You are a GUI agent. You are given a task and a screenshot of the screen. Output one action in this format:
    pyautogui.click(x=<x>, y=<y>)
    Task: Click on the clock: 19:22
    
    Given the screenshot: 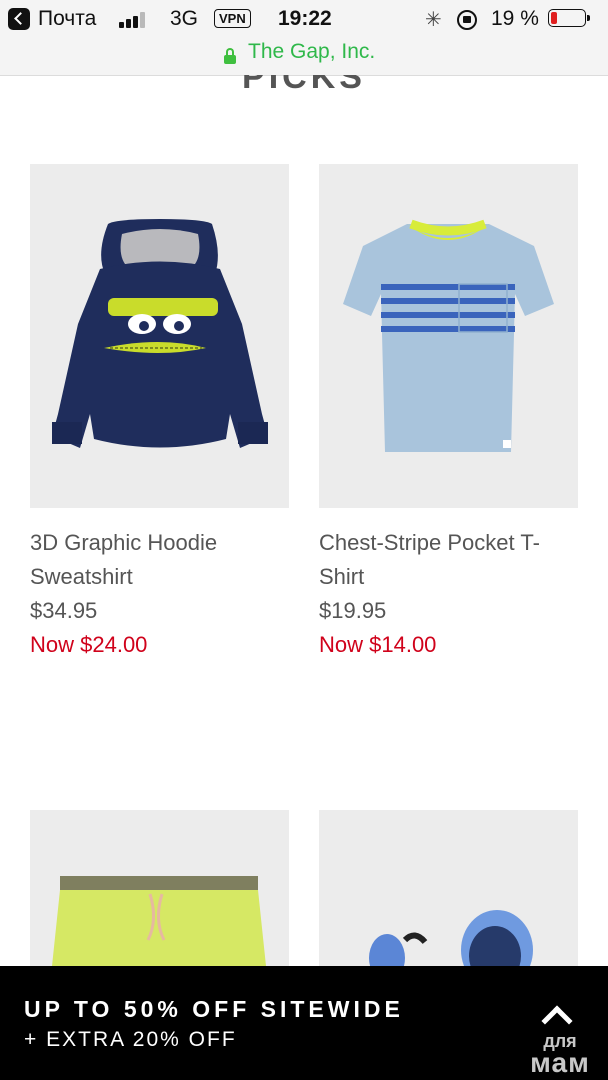 What is the action you would take?
    pyautogui.click(x=305, y=18)
    